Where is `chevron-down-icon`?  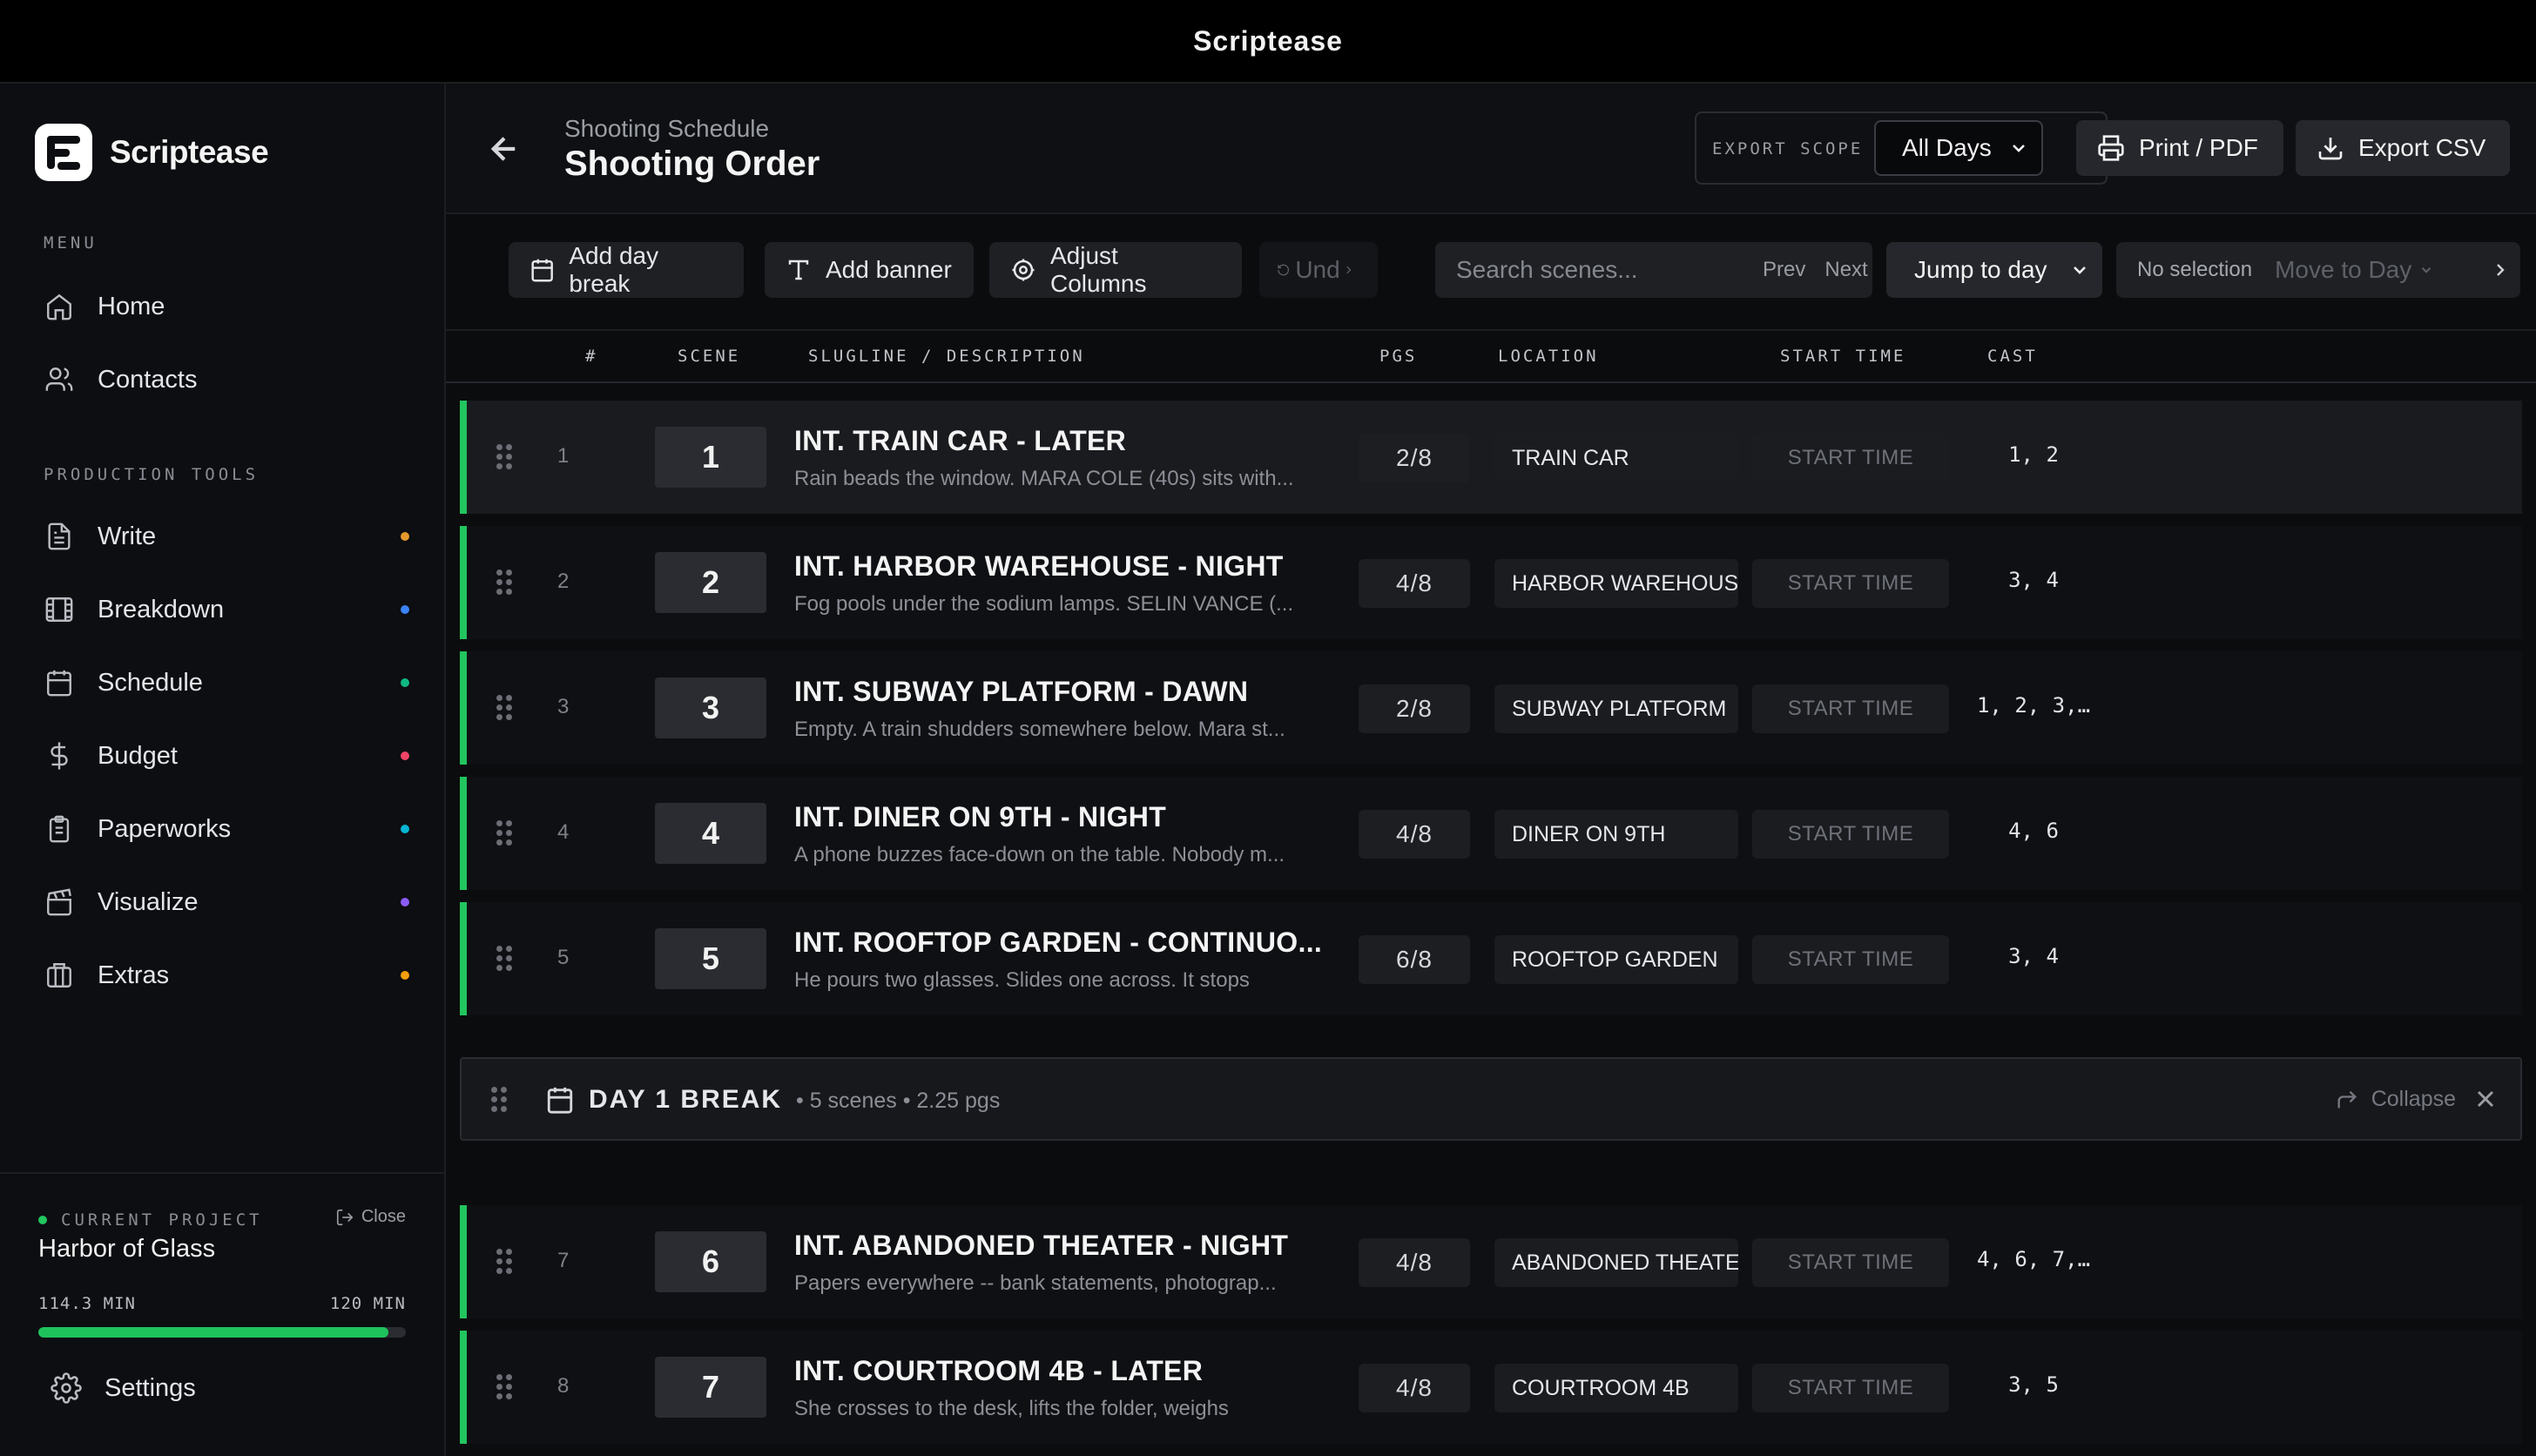
chevron-down-icon is located at coordinates (2080, 270).